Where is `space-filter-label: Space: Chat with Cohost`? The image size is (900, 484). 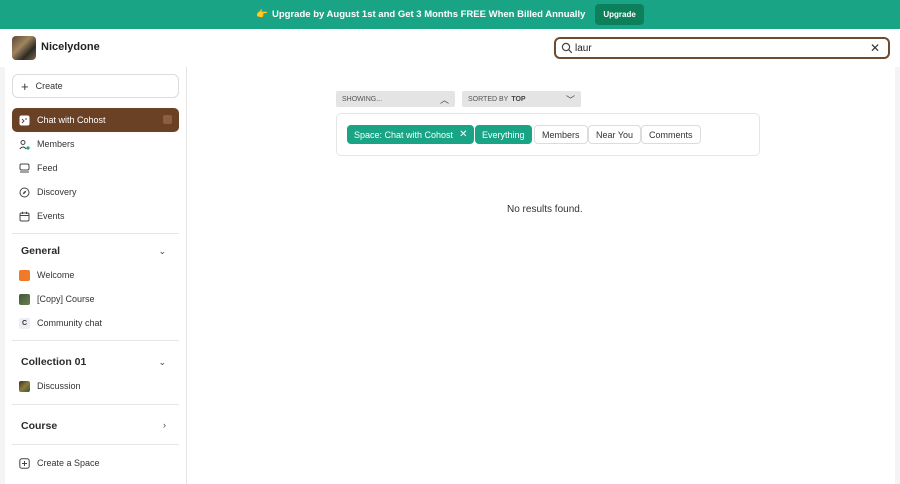
space-filter-label: Space: Chat with Cohost is located at coordinates (404, 134).